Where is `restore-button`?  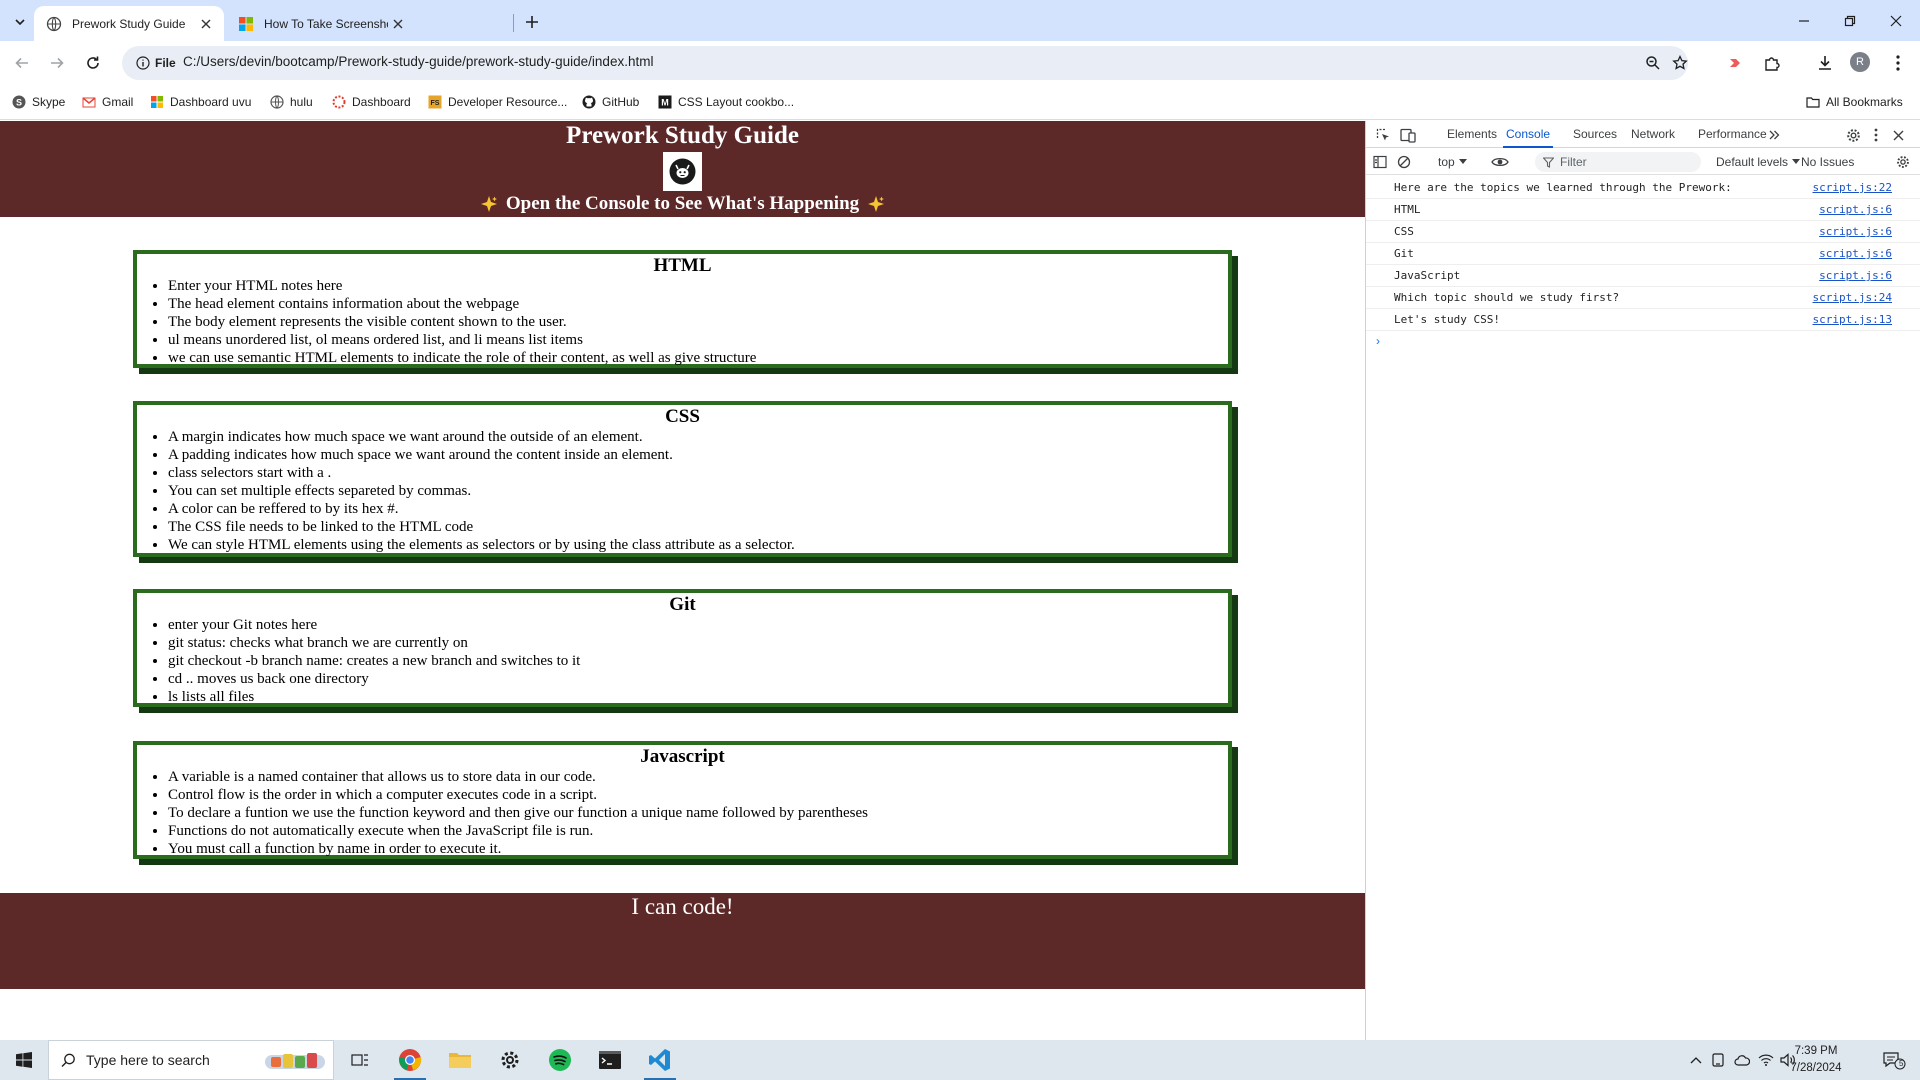
restore-button is located at coordinates (1850, 20).